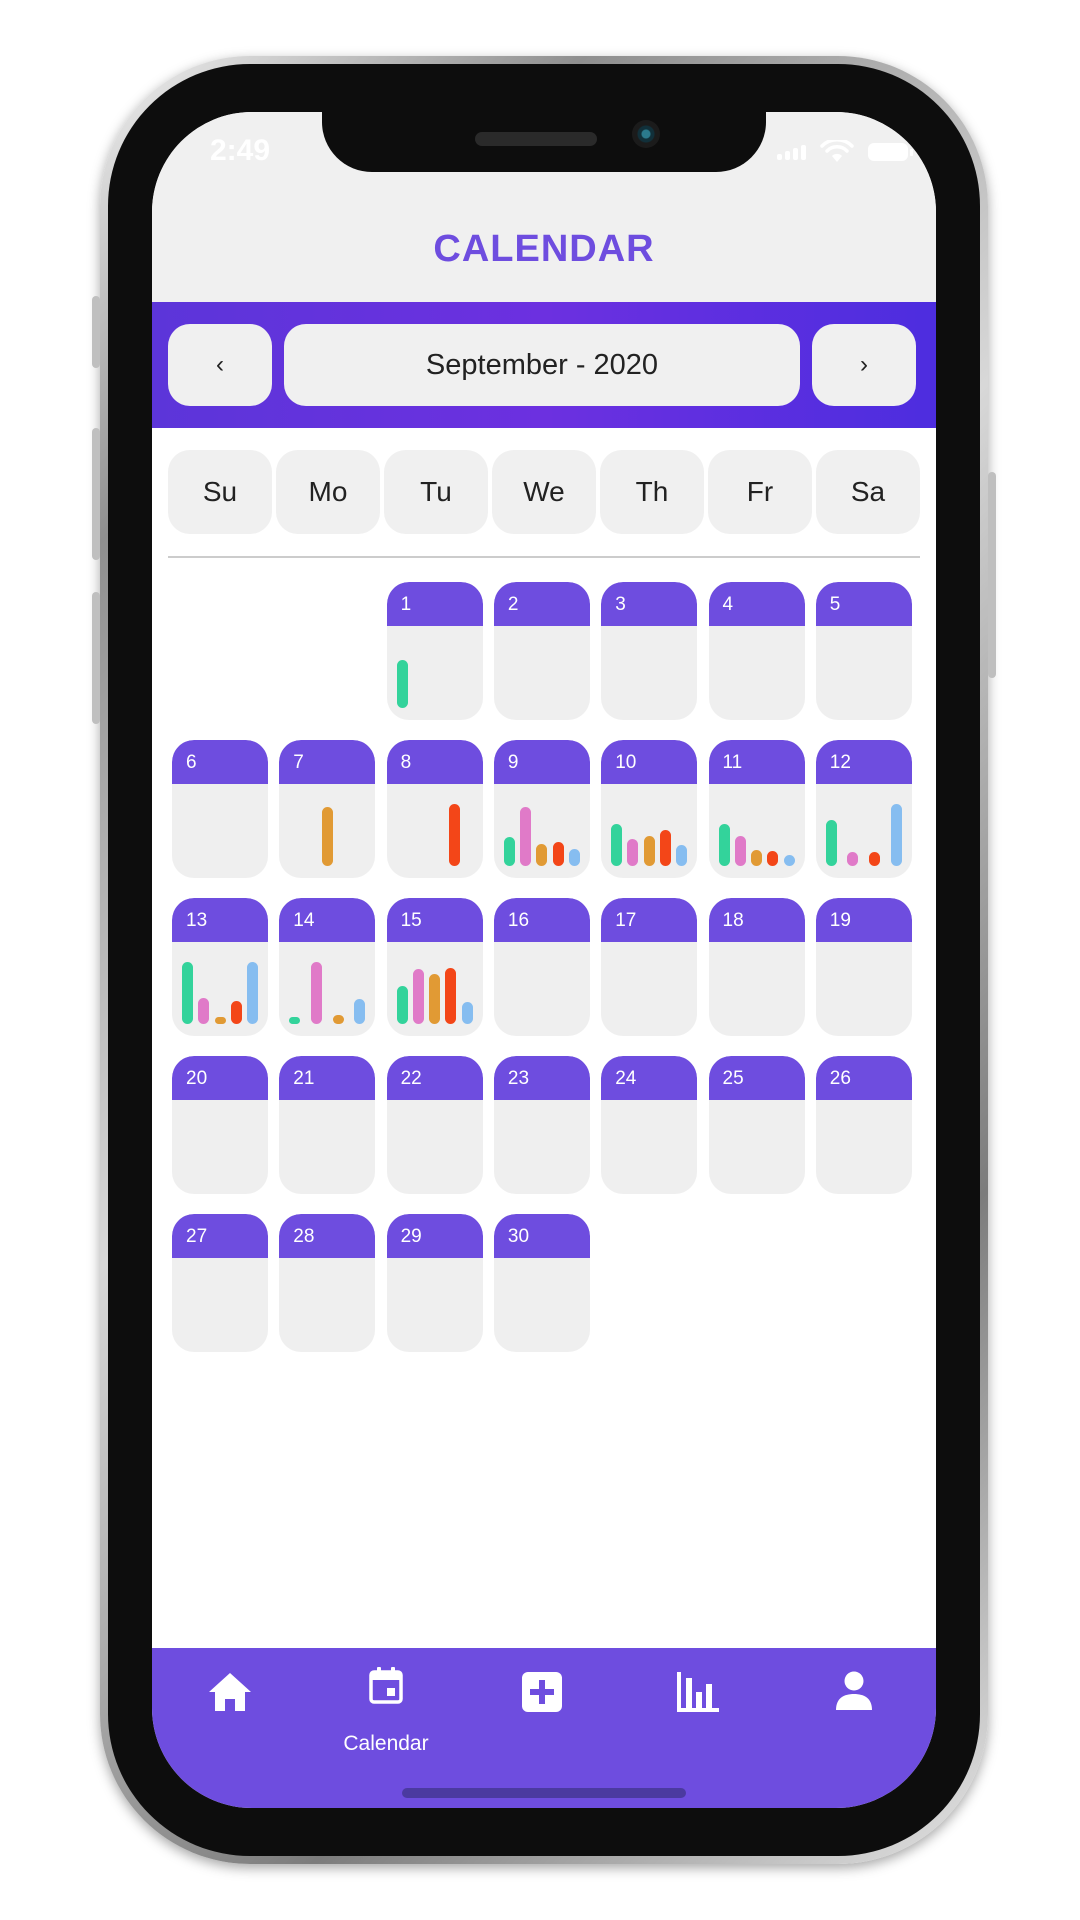  I want to click on calendar-day-header: 21, so click(327, 1078).